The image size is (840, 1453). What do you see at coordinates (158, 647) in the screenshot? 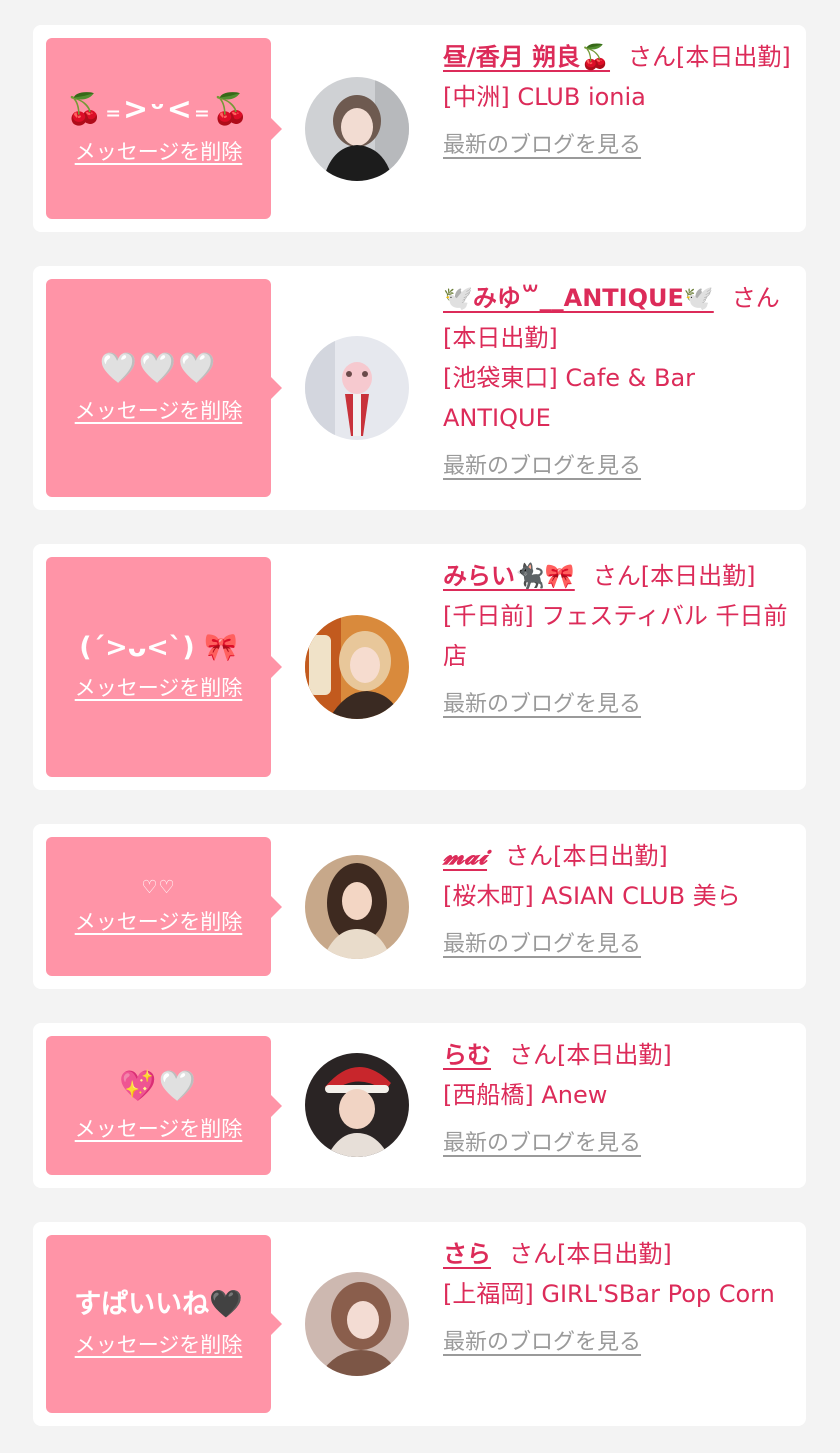
I see `message-text: (ˊ>ᴗ<ˋ) 🎀` at bounding box center [158, 647].